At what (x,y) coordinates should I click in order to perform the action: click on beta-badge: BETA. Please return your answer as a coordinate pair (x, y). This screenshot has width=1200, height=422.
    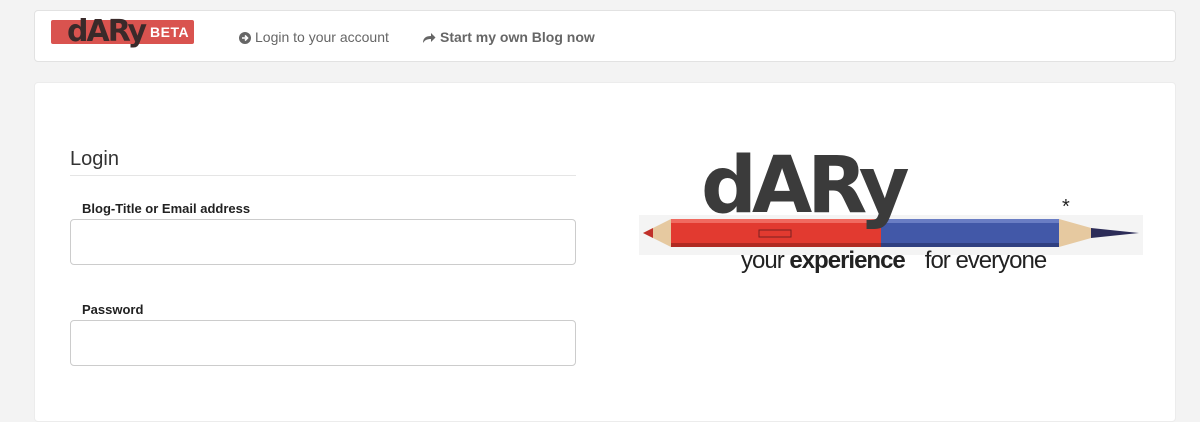
    Looking at the image, I should click on (170, 32).